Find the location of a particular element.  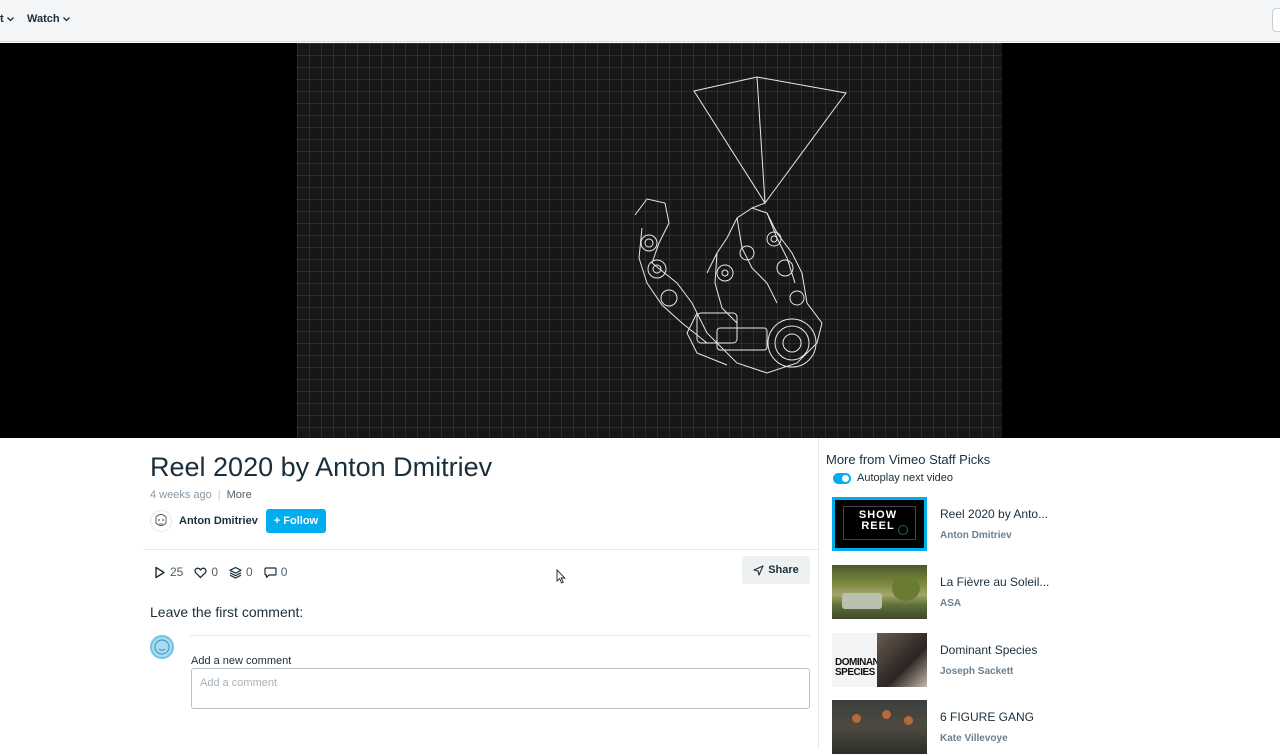

likes-count: 0 is located at coordinates (215, 572).